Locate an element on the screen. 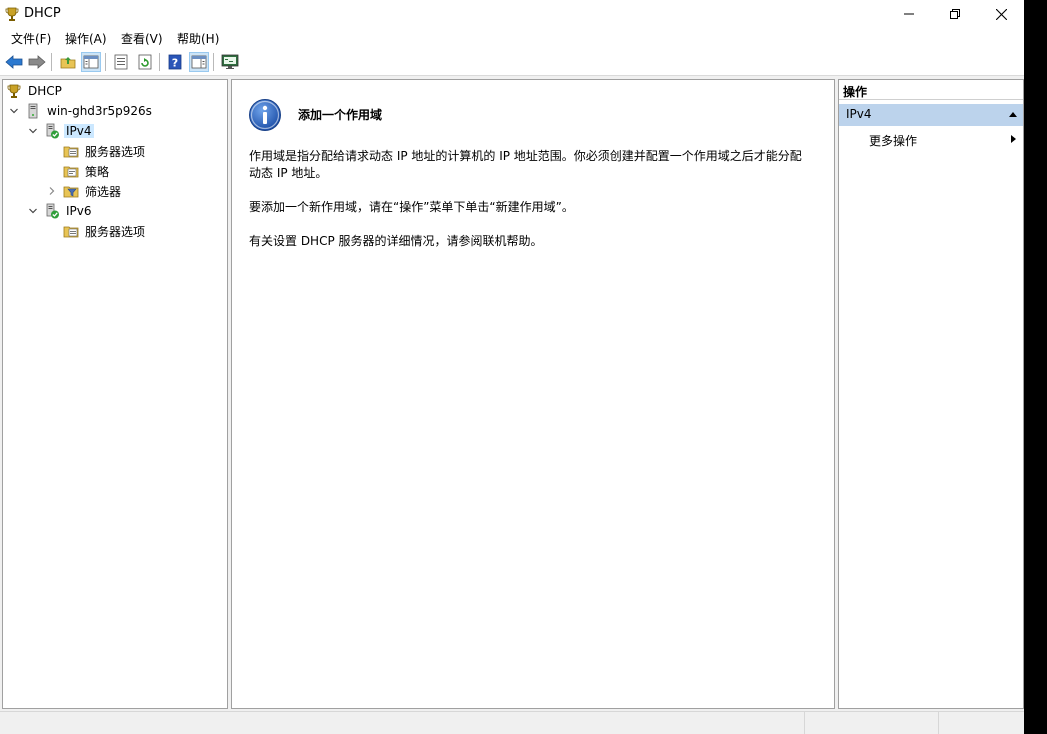 The width and height of the screenshot is (1047, 734). refresh-icon is located at coordinates (145, 62).